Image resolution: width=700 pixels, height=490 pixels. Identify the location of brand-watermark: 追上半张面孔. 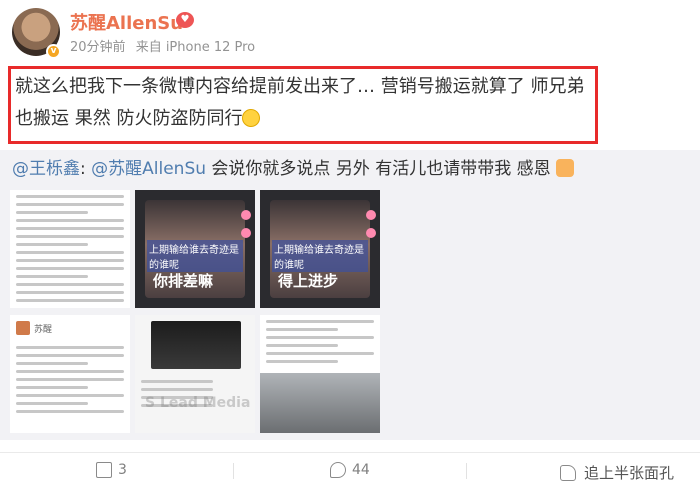
(629, 473).